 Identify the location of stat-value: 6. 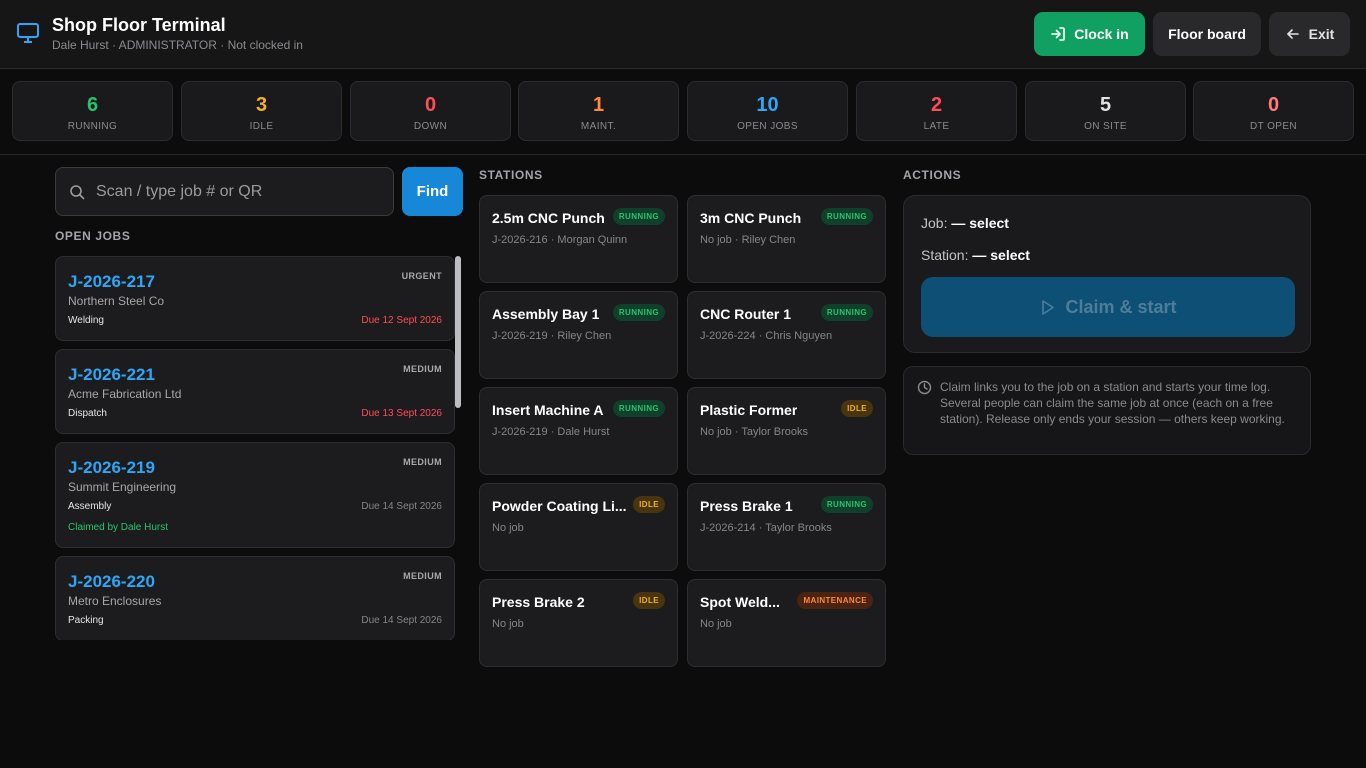
(92, 105).